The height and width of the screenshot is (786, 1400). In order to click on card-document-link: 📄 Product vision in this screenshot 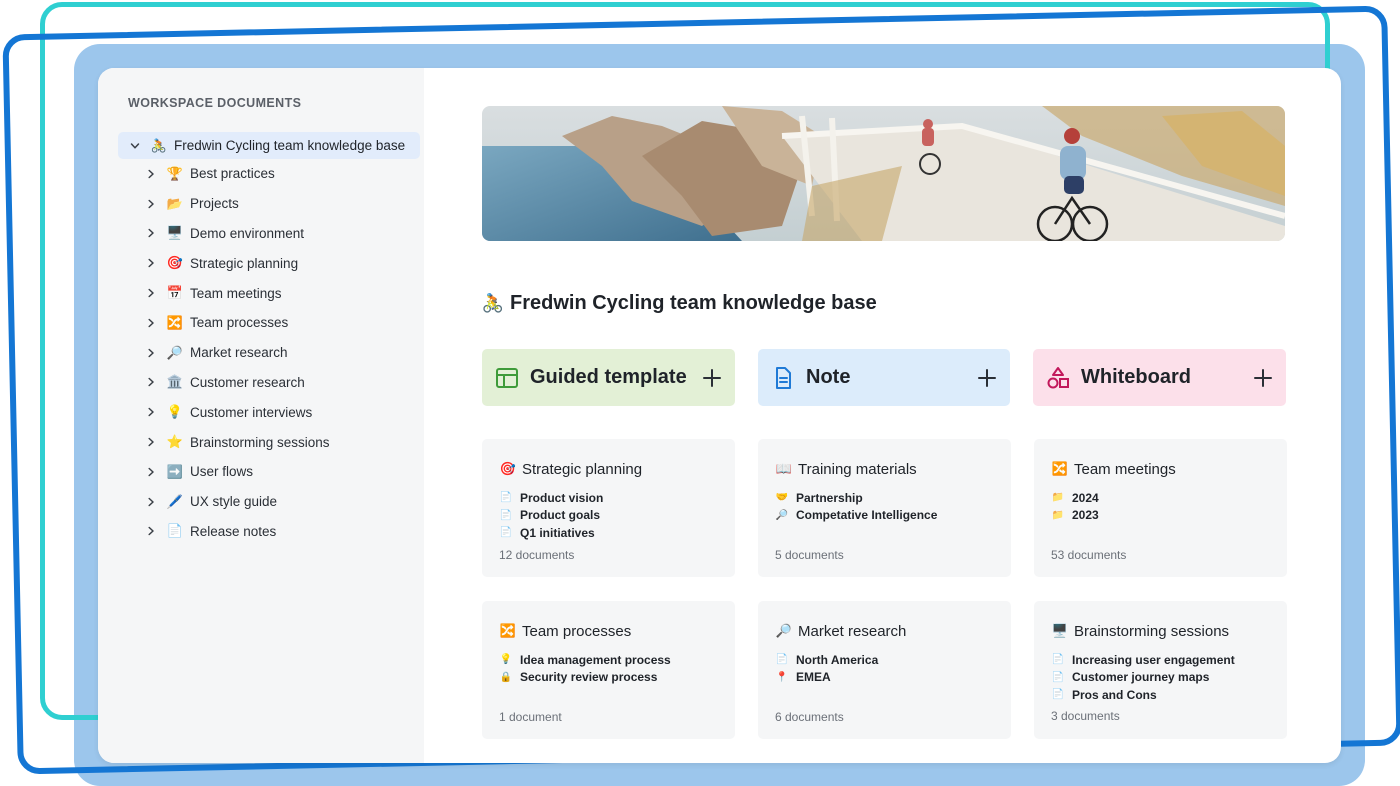, I will do `click(608, 498)`.